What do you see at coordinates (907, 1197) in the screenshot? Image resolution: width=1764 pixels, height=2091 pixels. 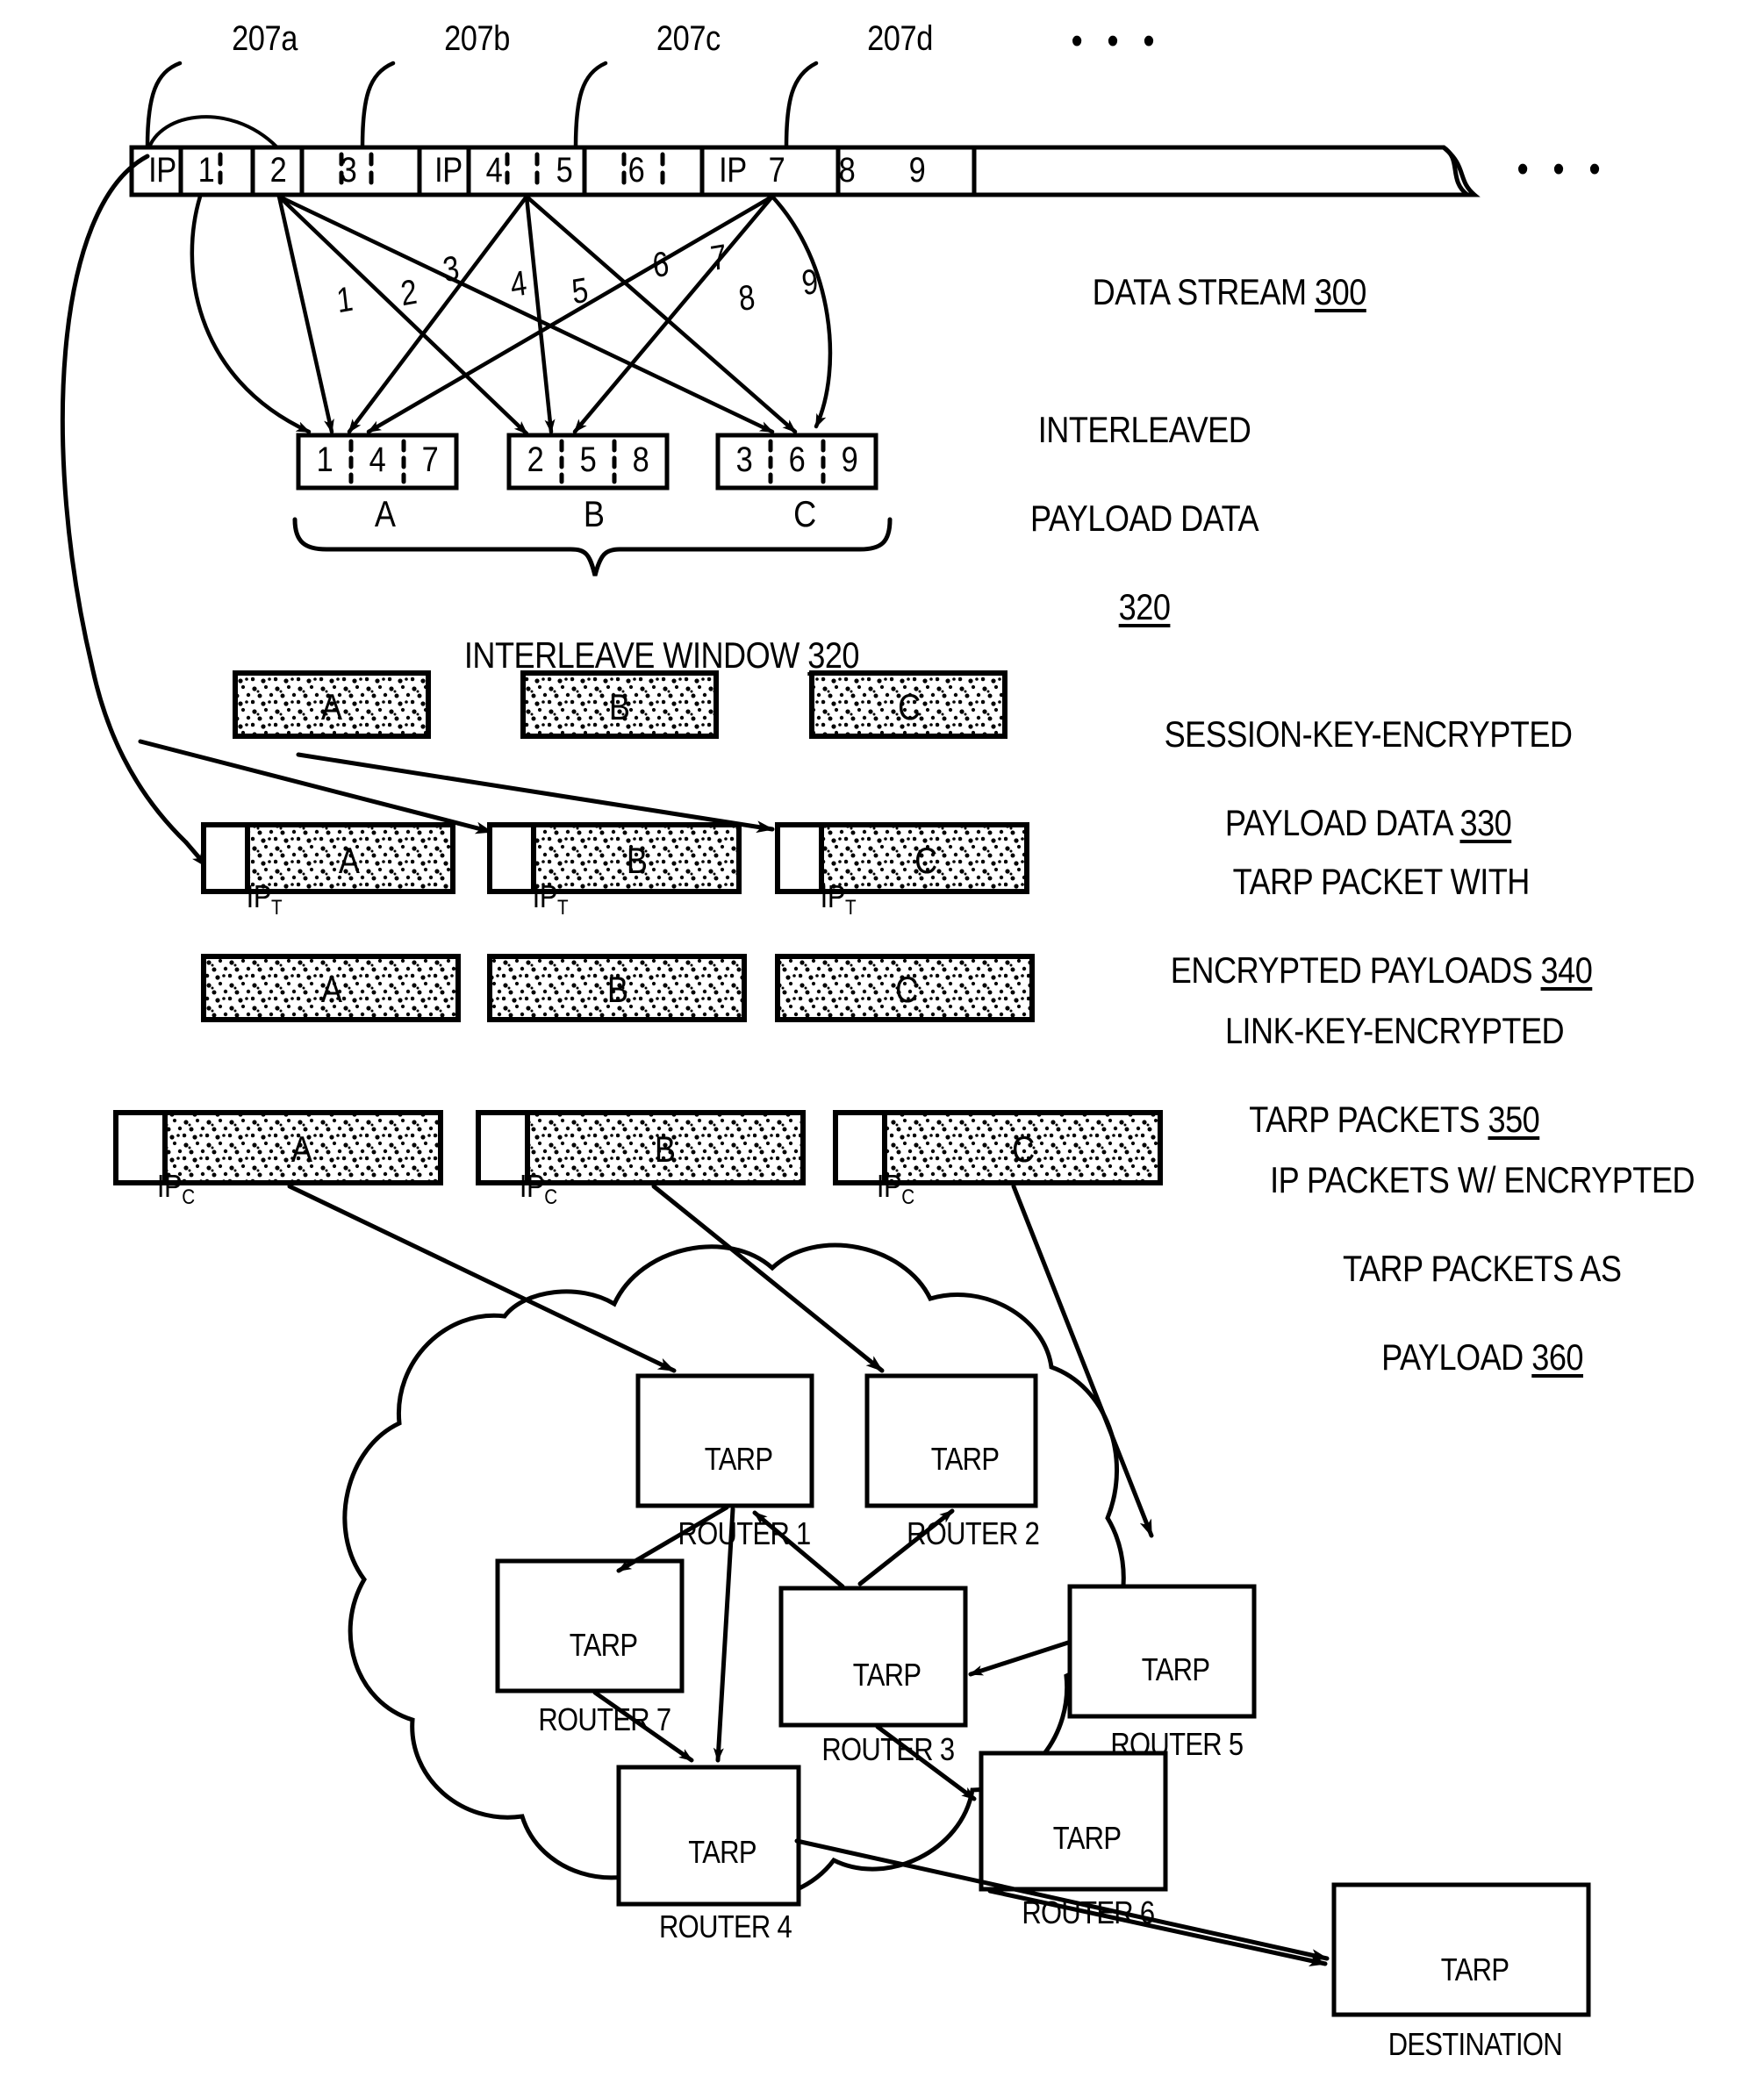 I see `ipc-header-c-sub: C` at bounding box center [907, 1197].